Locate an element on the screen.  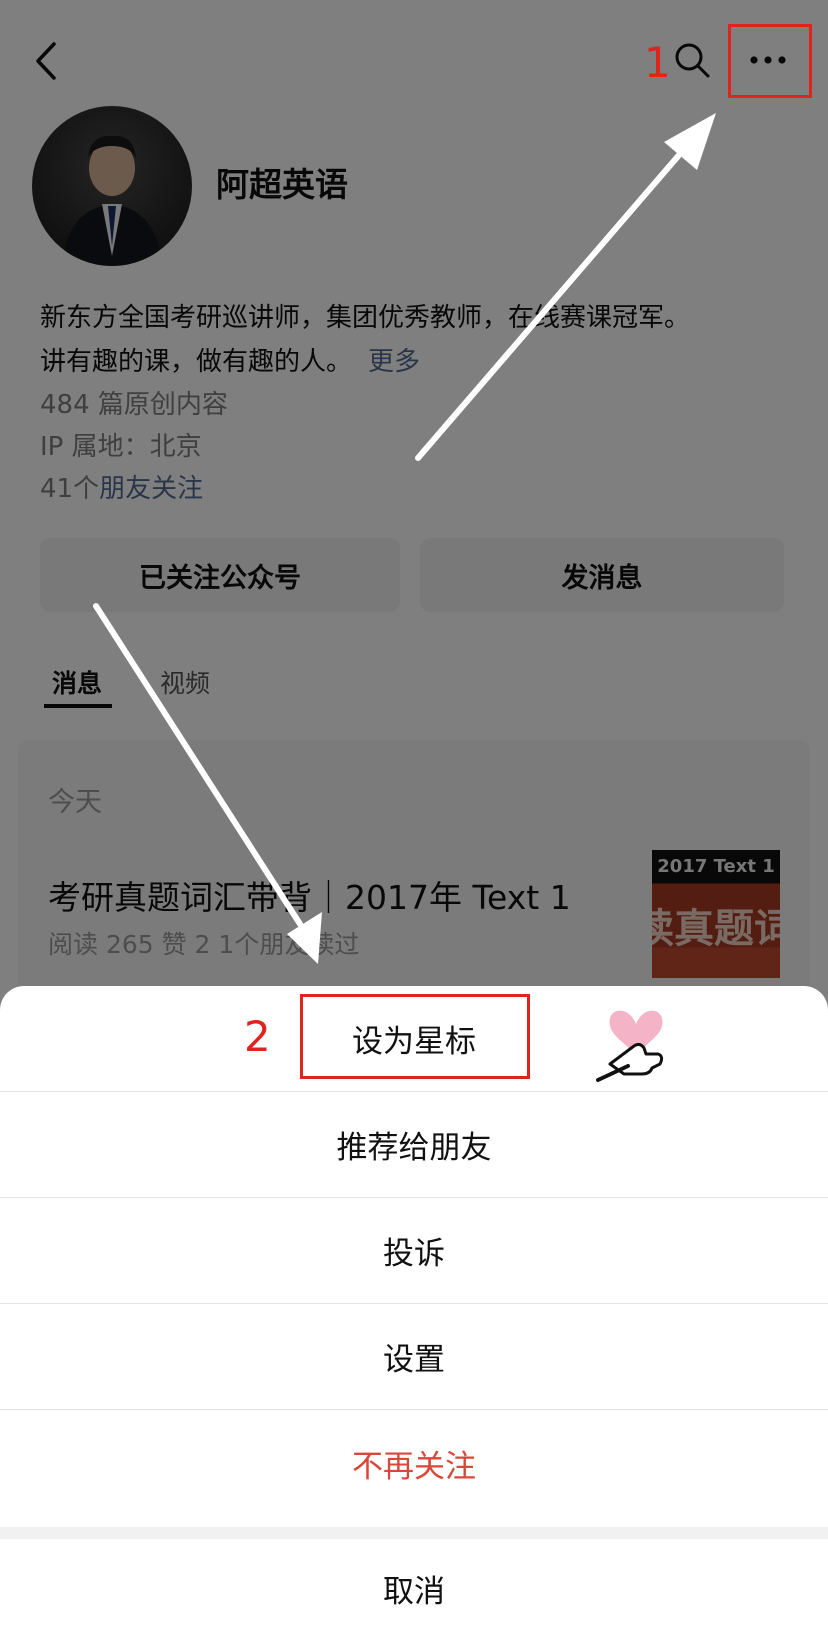
cancel-button: 取消 is located at coordinates (414, 1588).